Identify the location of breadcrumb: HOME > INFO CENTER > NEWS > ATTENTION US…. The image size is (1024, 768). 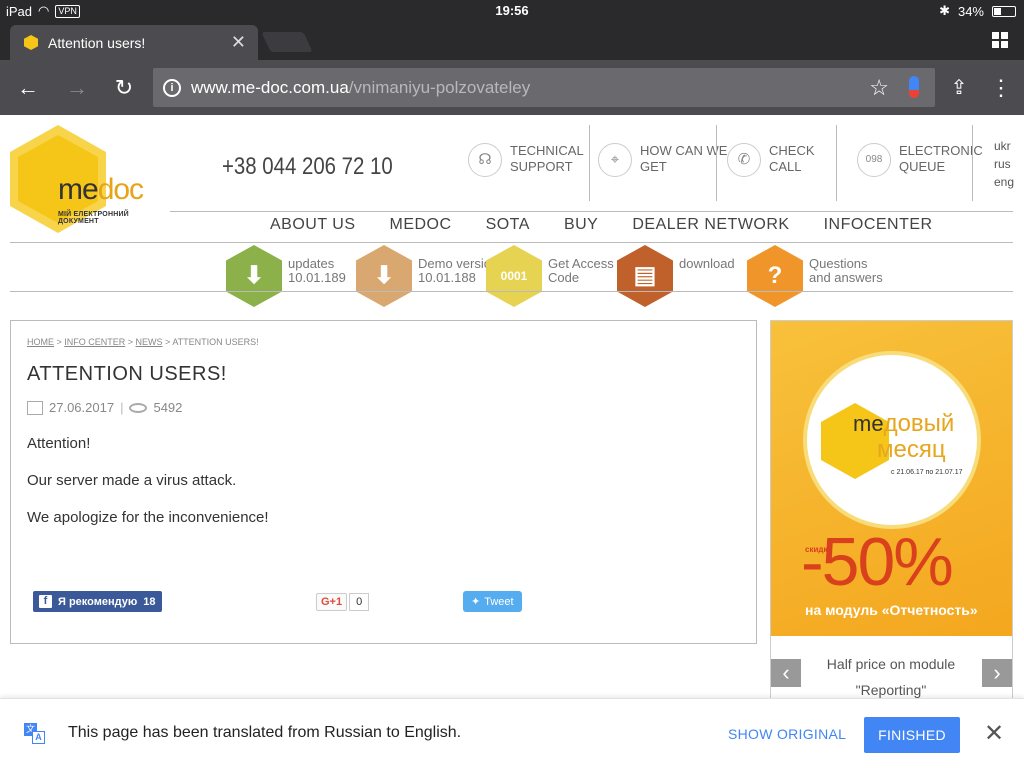
(143, 342).